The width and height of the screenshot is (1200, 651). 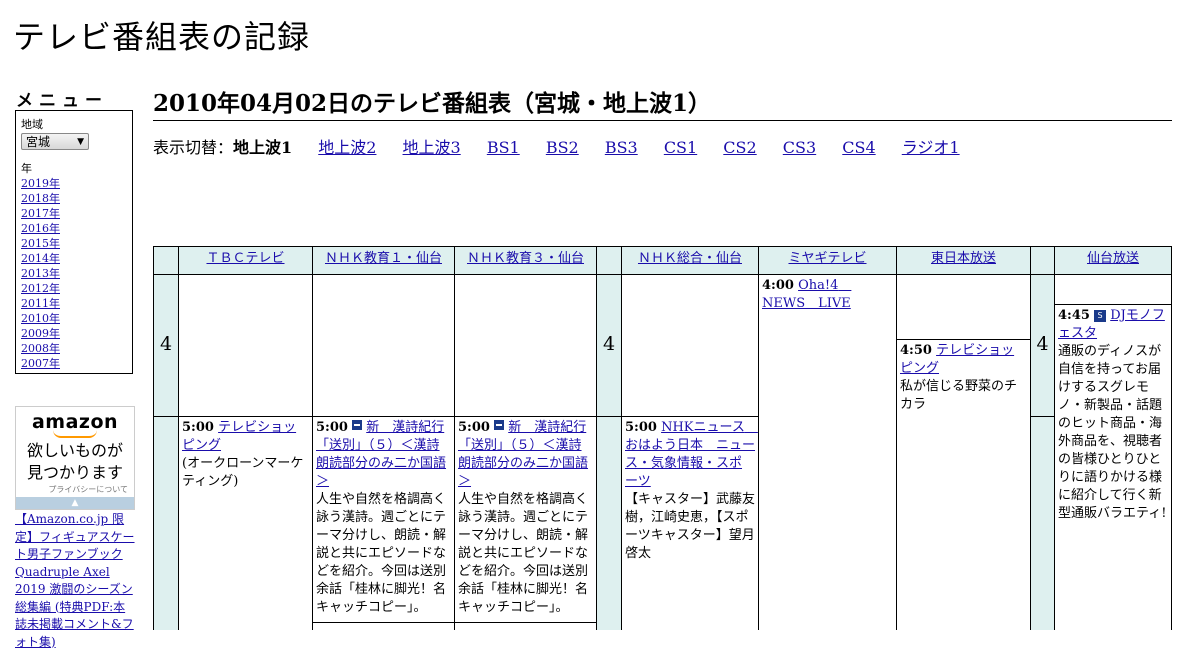 What do you see at coordinates (858, 147) in the screenshot?
I see `switch-link: CS4` at bounding box center [858, 147].